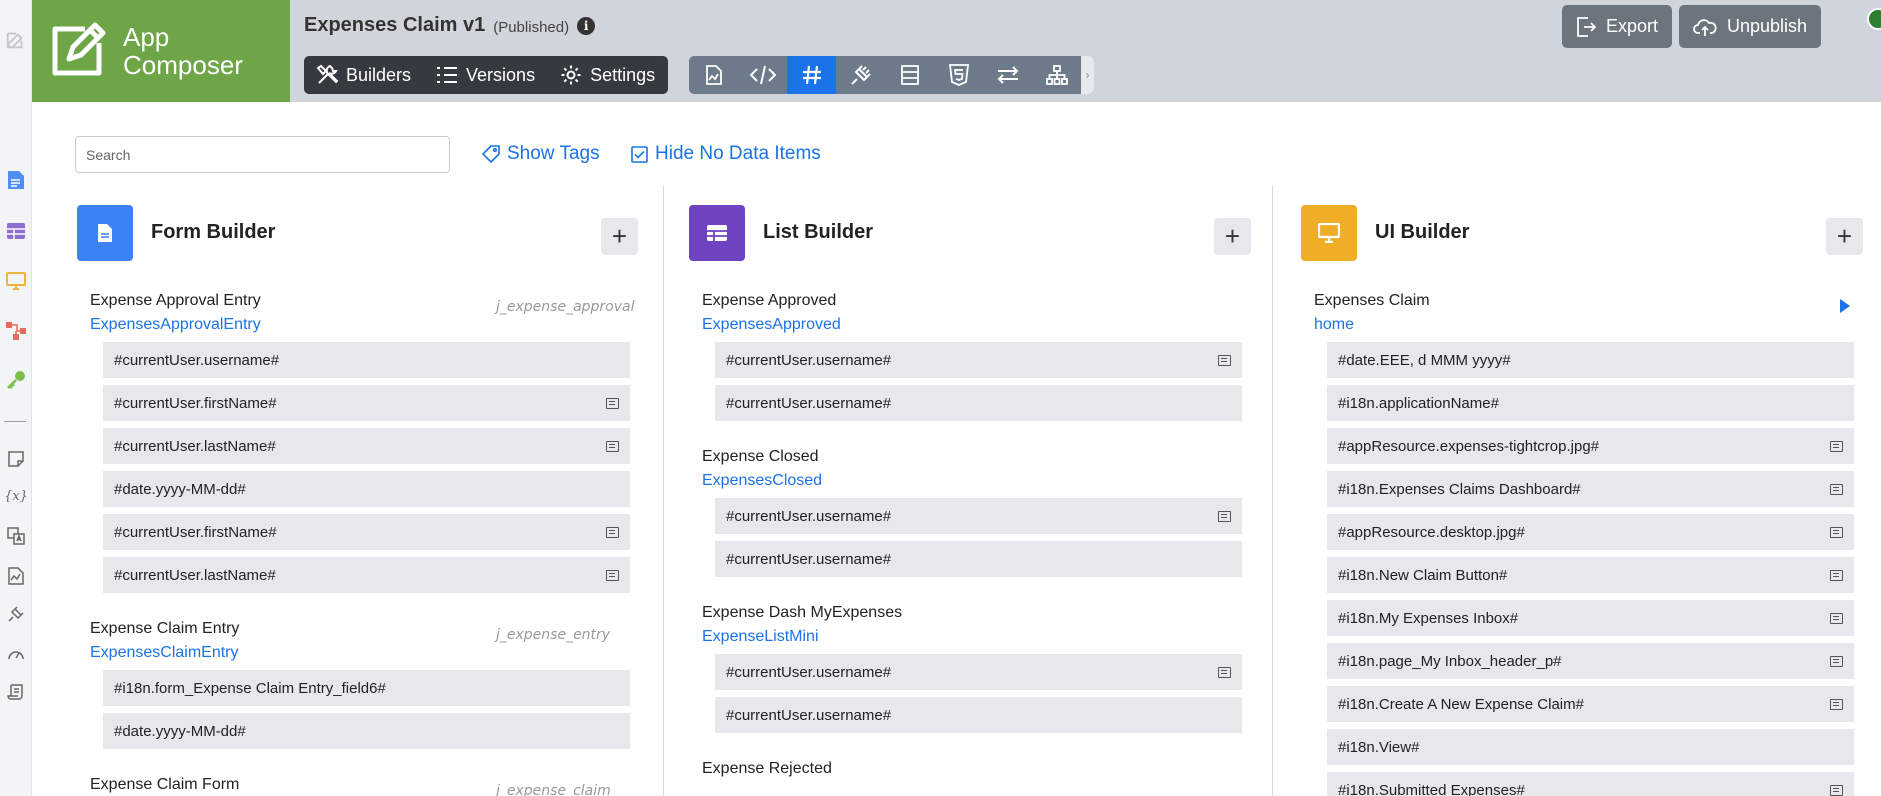 The image size is (1881, 796). What do you see at coordinates (1590, 446) in the screenshot?
I see `hash-variable-row: #appResource.expenses-tightcrop.jpg#` at bounding box center [1590, 446].